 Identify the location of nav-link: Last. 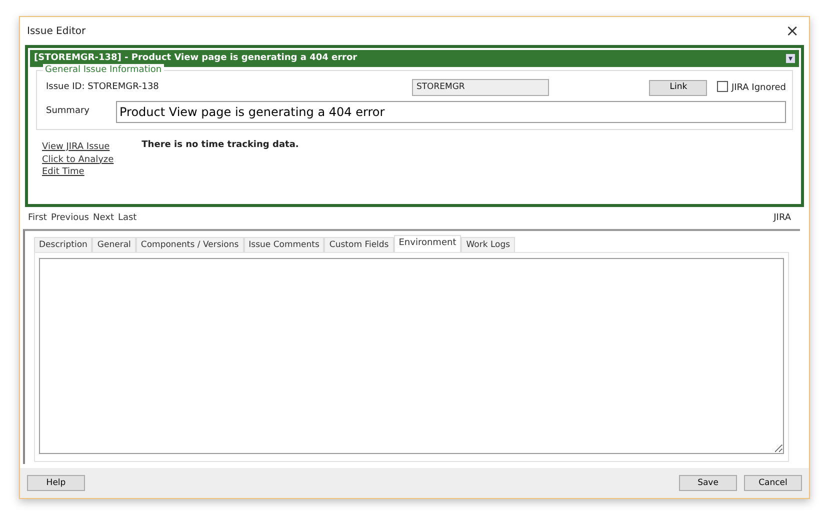
(127, 218).